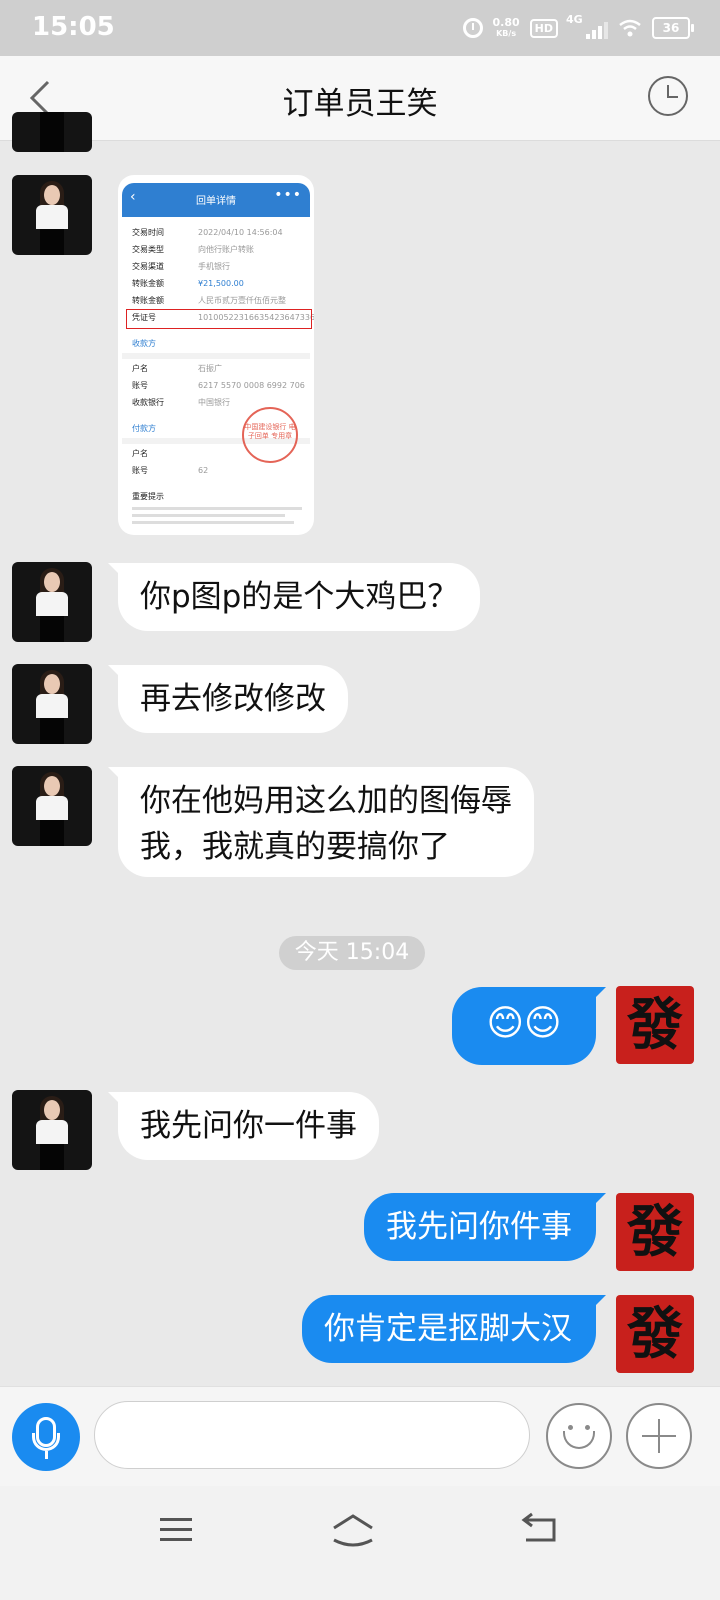 The height and width of the screenshot is (1600, 720). Describe the element at coordinates (170, 470) in the screenshot. I see `receipt-row: 账号 62` at that location.